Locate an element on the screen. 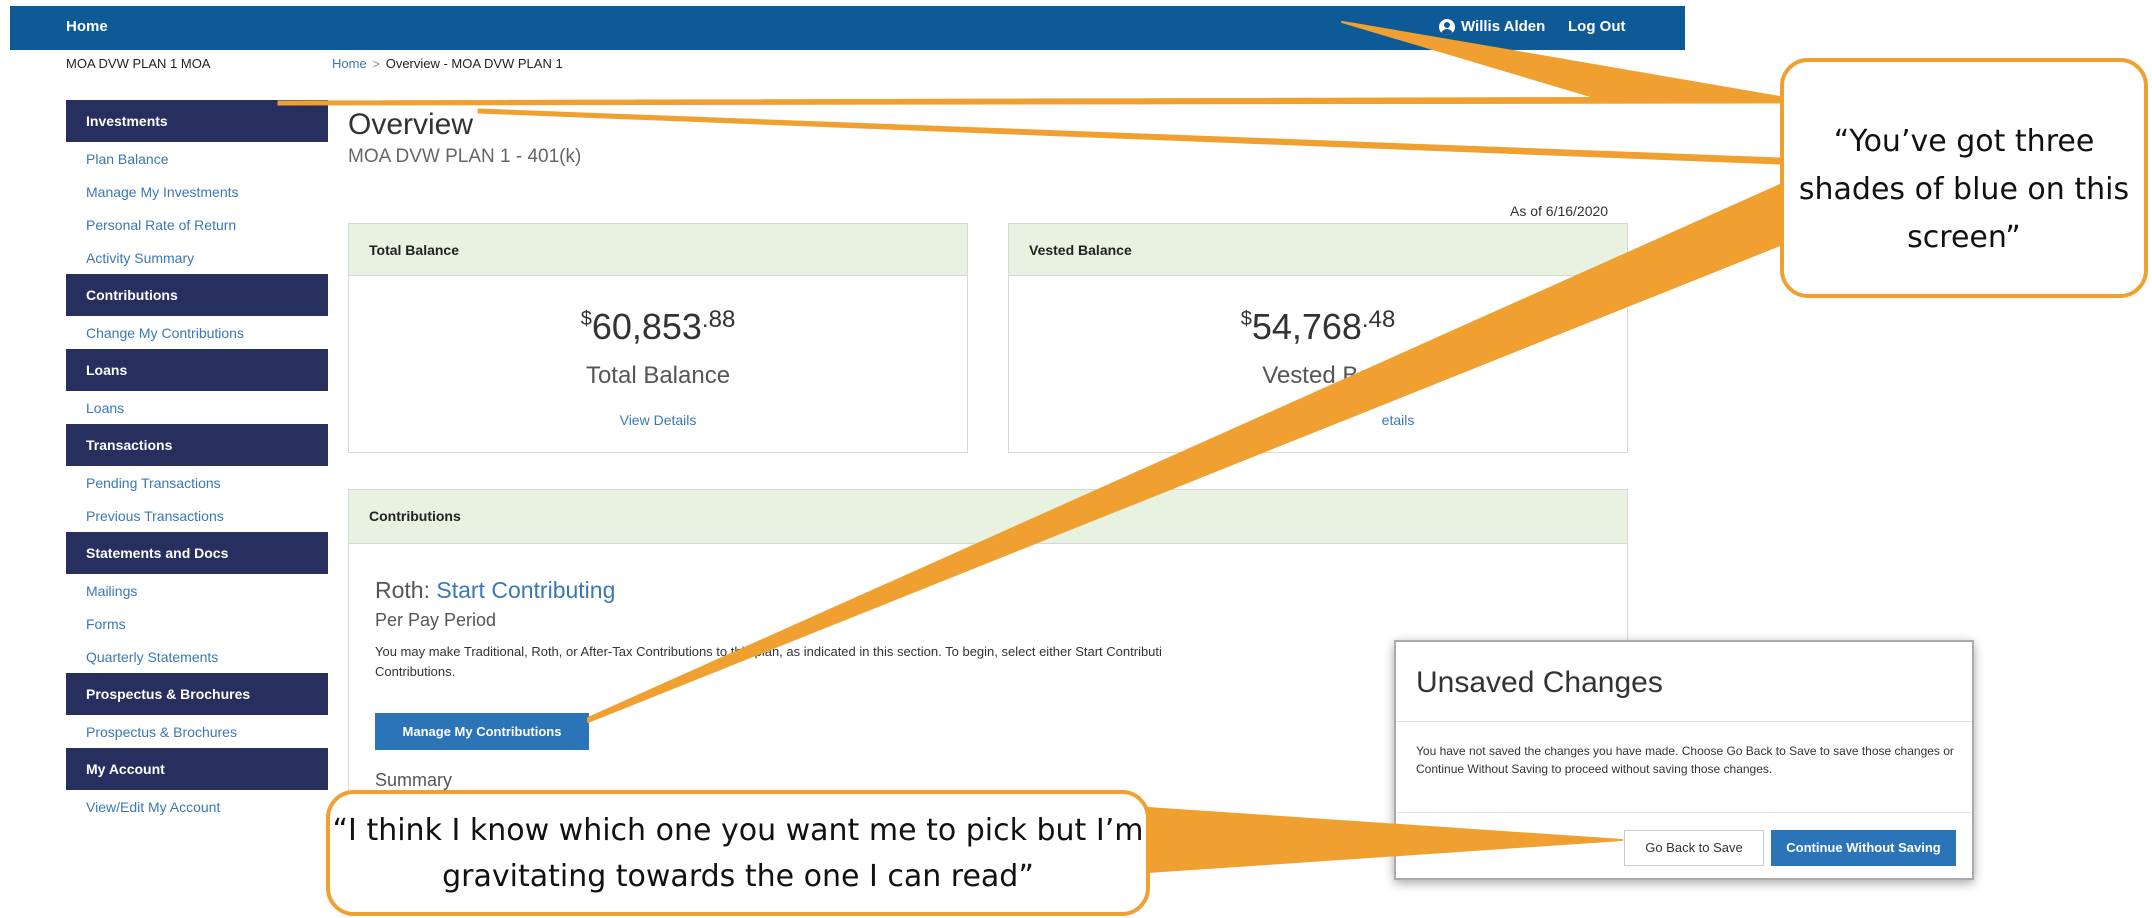 The width and height of the screenshot is (2152, 918). sidebar-item-personal-rate-of-return: Personal Rate of Return is located at coordinates (197, 224).